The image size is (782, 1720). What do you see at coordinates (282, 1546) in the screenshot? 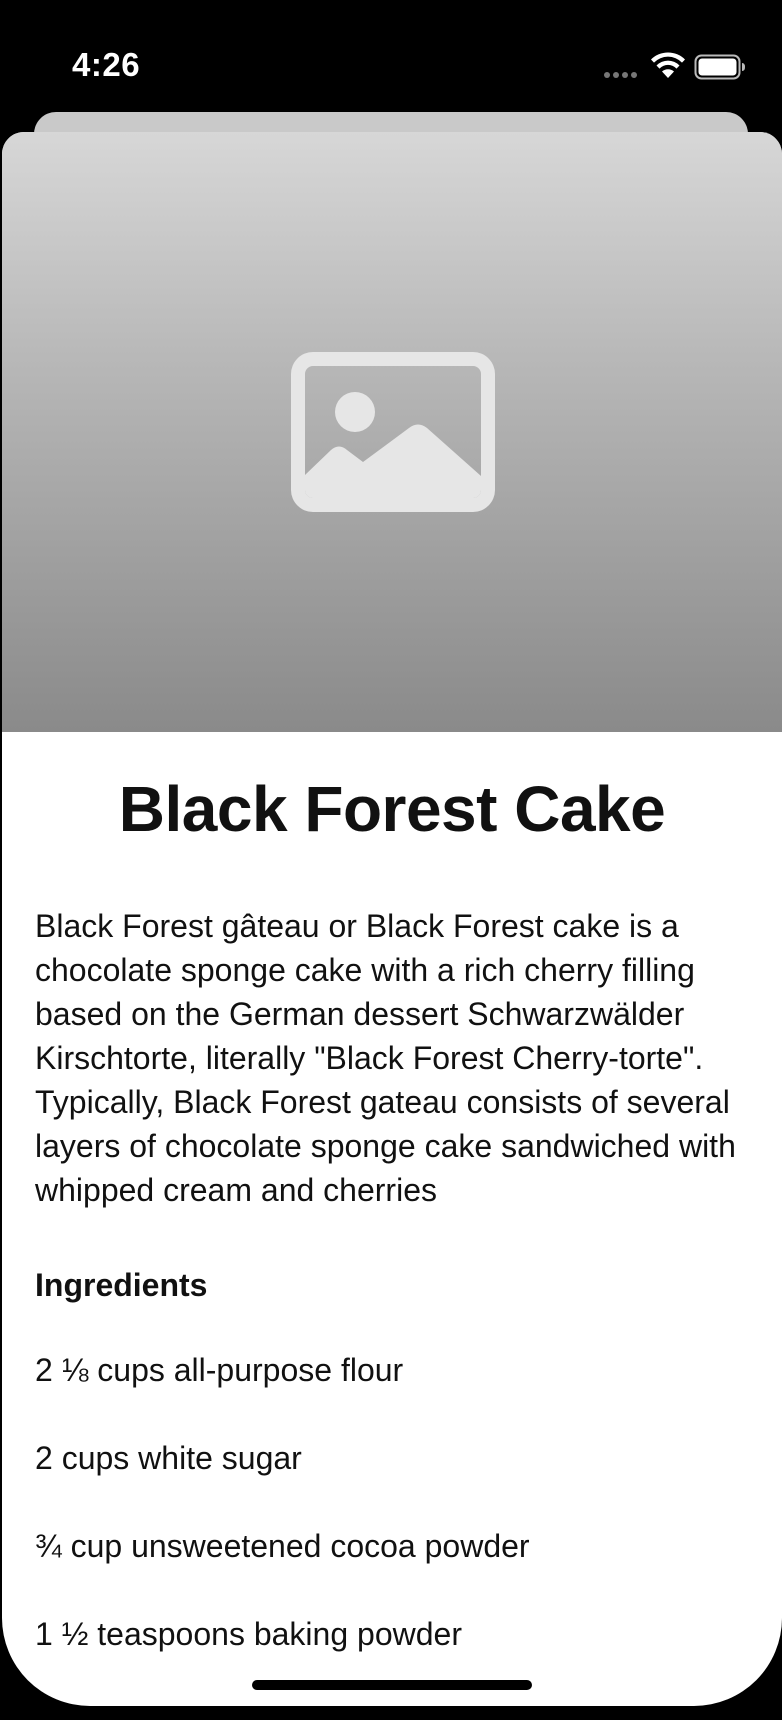
I see `ingredient-item: ¾ cup unsweetened cocoa powder` at bounding box center [282, 1546].